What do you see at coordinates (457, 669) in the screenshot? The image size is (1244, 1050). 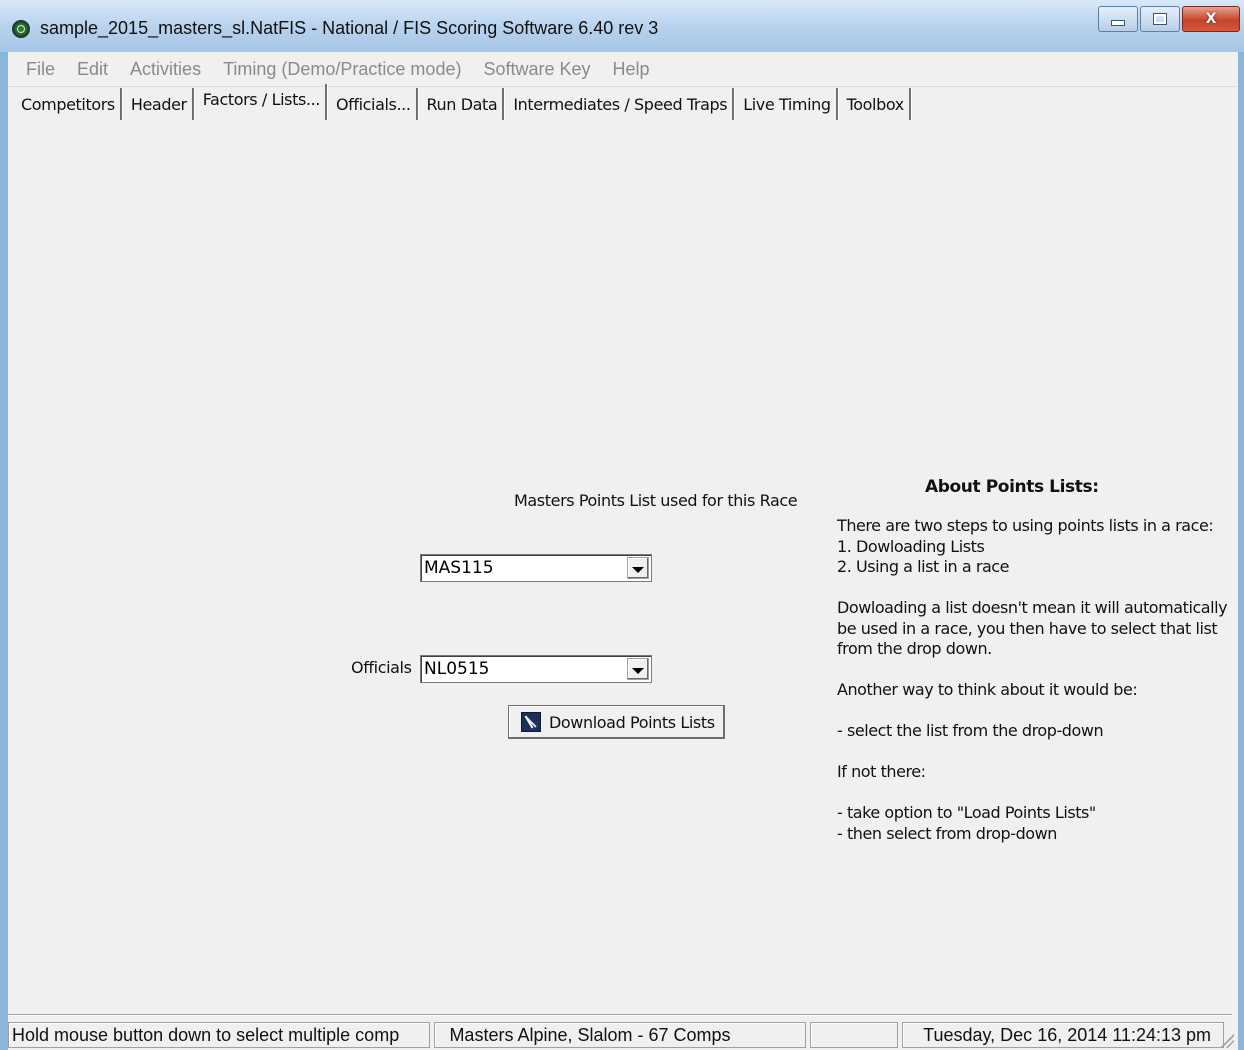 I see `officials-value: NL0515` at bounding box center [457, 669].